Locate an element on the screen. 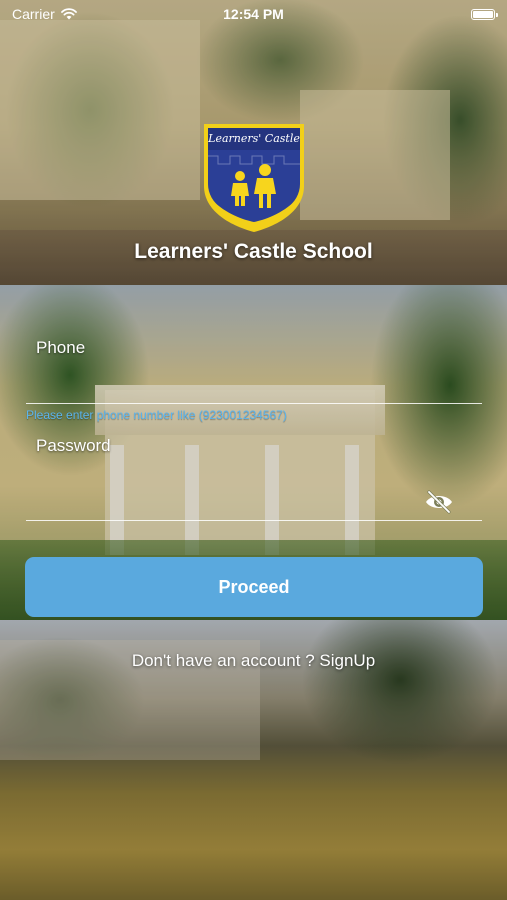 The image size is (507, 900). battery-icon is located at coordinates (484, 14).